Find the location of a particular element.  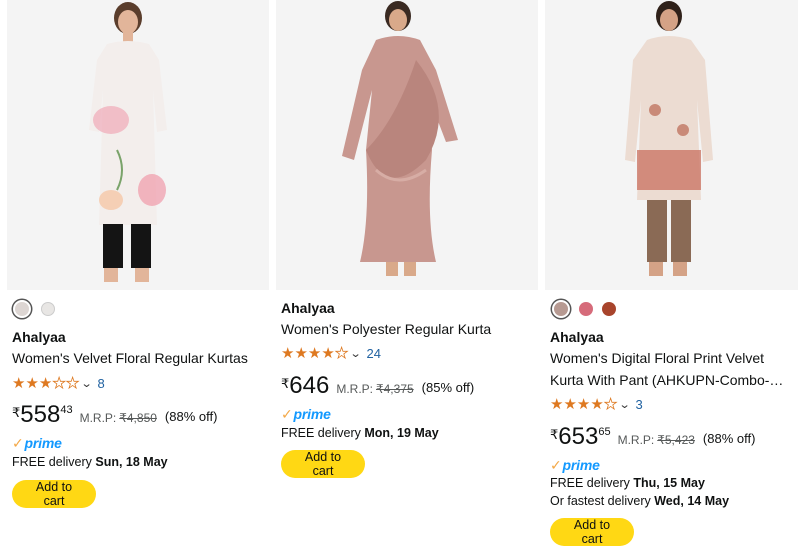

delivery-date: Mon, 19 May is located at coordinates (401, 433).